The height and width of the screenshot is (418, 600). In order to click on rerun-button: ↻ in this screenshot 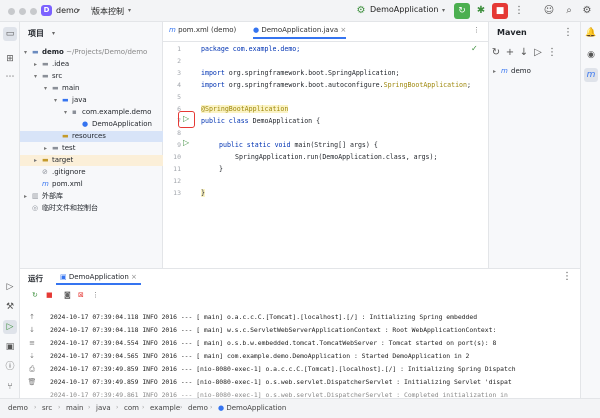, I will do `click(462, 11)`.